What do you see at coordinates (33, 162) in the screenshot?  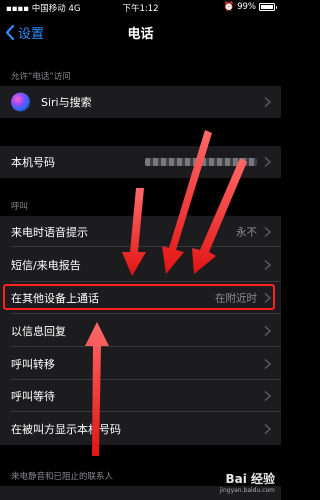 I see `row-label: 本机号码` at bounding box center [33, 162].